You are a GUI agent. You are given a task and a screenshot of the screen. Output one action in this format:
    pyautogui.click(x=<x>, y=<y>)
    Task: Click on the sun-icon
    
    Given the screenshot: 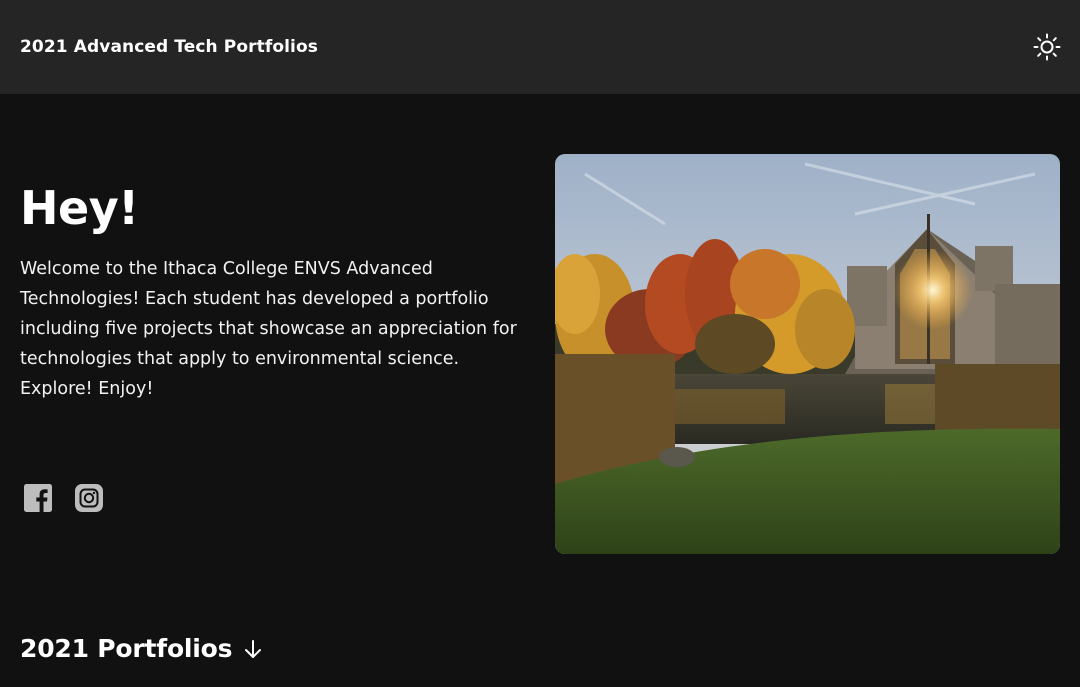 What is the action you would take?
    pyautogui.click(x=1047, y=47)
    